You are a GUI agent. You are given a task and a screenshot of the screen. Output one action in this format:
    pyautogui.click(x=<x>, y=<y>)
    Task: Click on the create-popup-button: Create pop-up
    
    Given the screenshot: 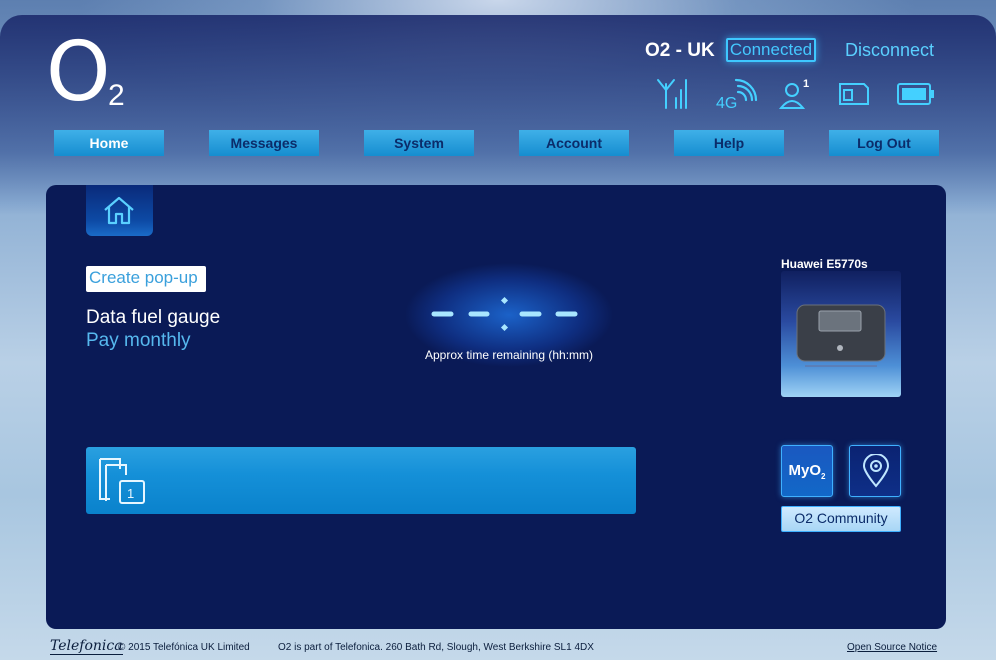 What is the action you would take?
    pyautogui.click(x=146, y=279)
    